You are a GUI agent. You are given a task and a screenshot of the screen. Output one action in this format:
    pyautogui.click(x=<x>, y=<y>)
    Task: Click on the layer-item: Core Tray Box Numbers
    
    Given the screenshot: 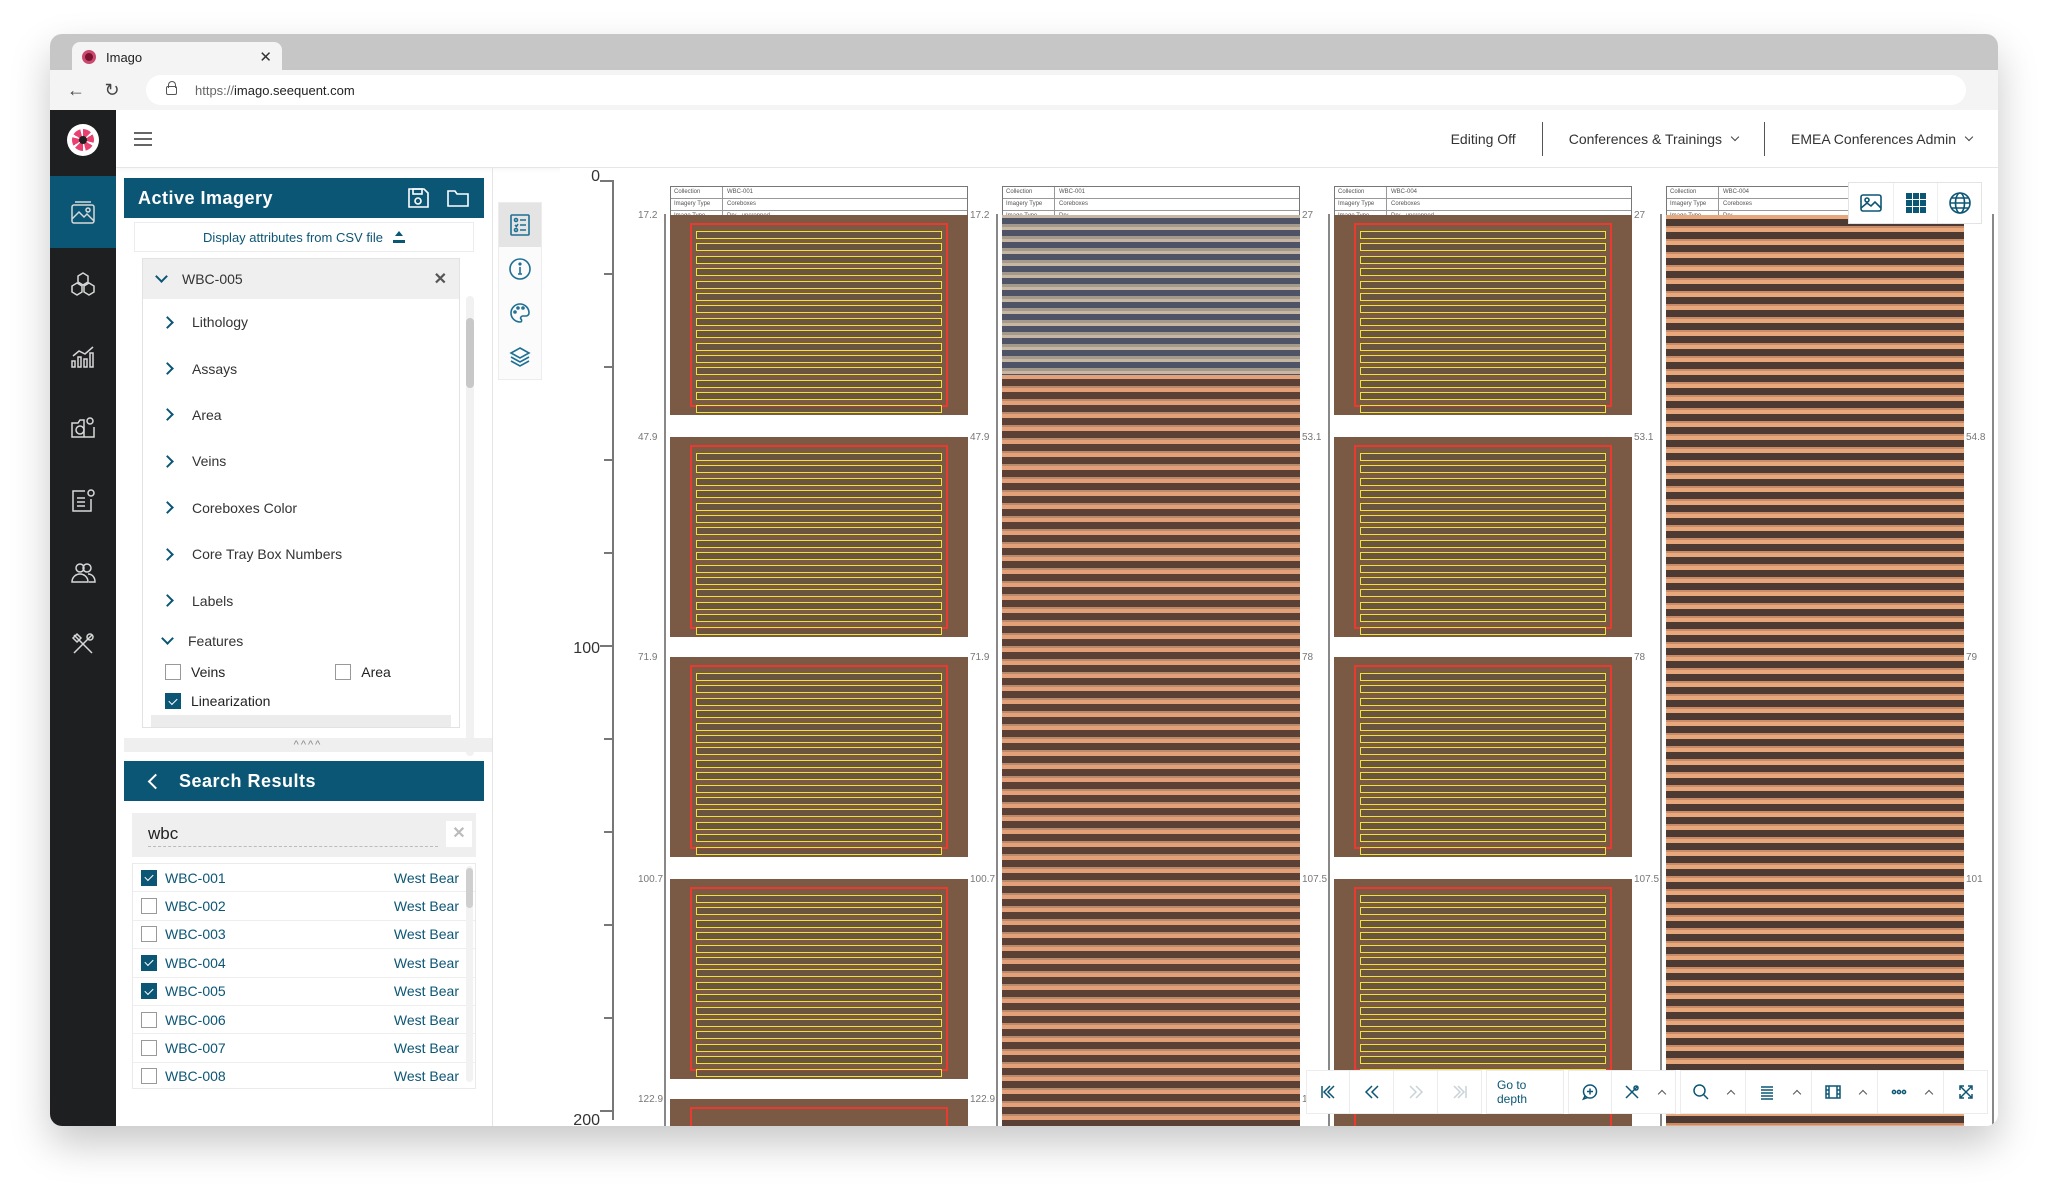 What is the action you would take?
    pyautogui.click(x=301, y=554)
    